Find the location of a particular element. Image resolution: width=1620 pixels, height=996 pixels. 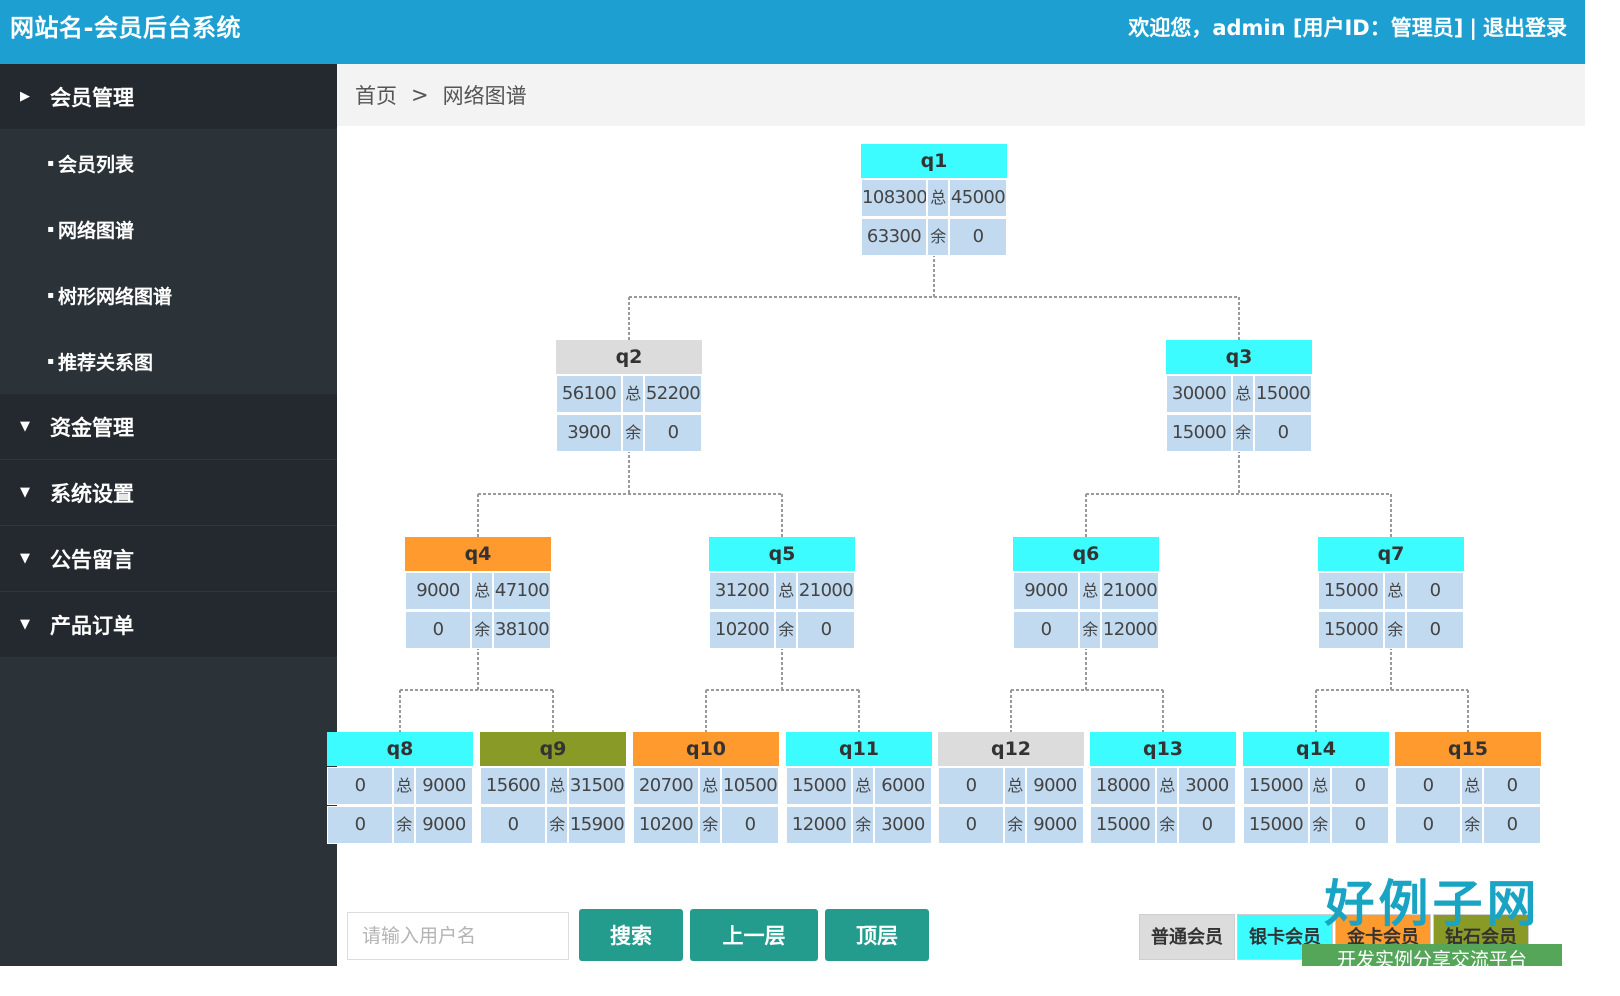

sidebar-group-orders: ▼ 产品订单 is located at coordinates (168, 625).